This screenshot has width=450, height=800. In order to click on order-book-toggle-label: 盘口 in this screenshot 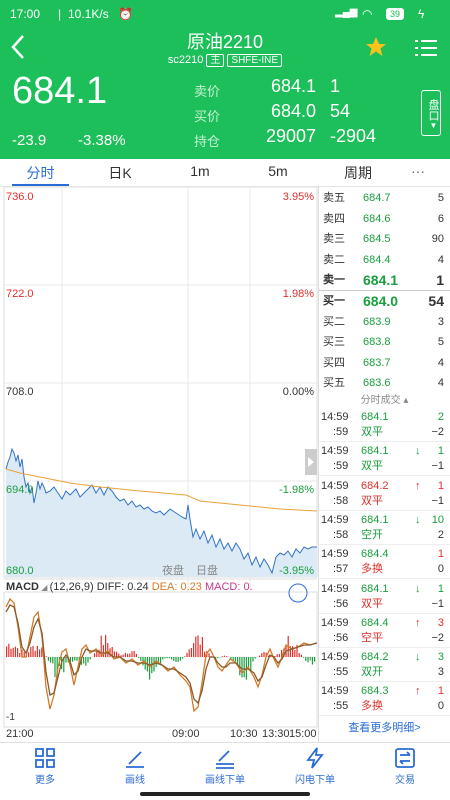, I will do `click(433, 110)`.